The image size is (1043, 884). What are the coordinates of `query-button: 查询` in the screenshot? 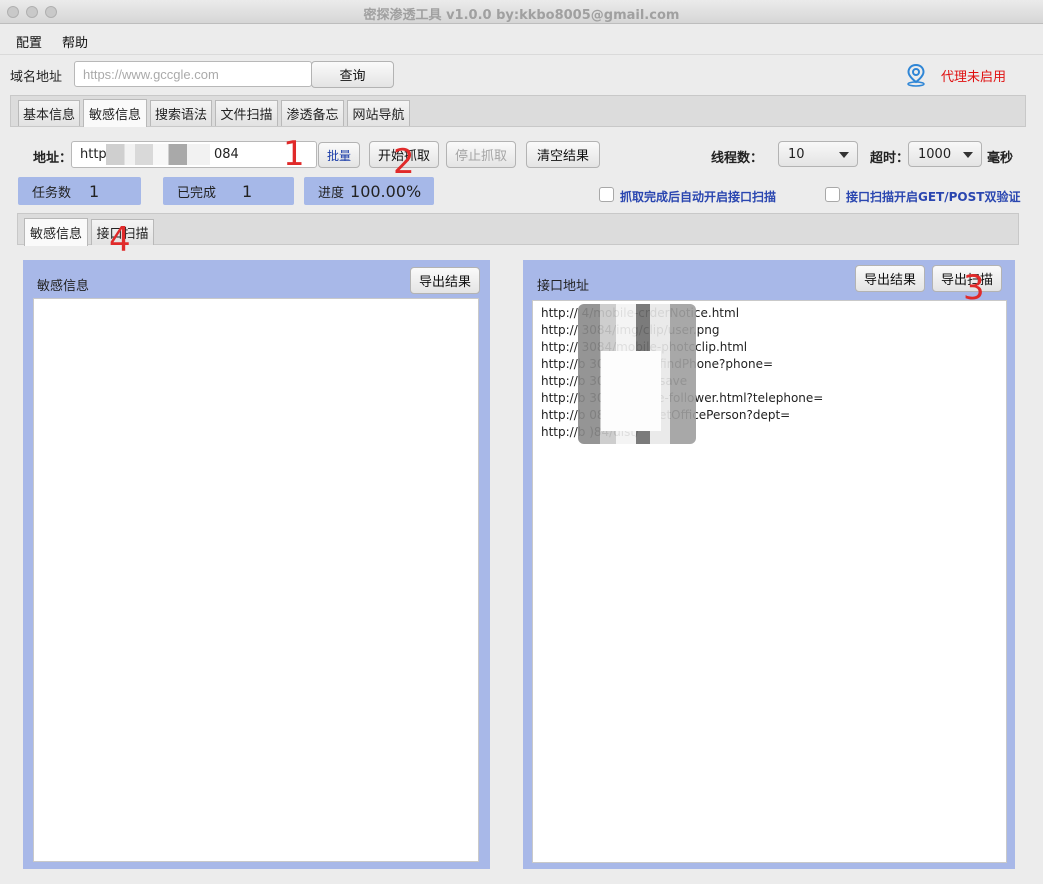 It's located at (352, 74).